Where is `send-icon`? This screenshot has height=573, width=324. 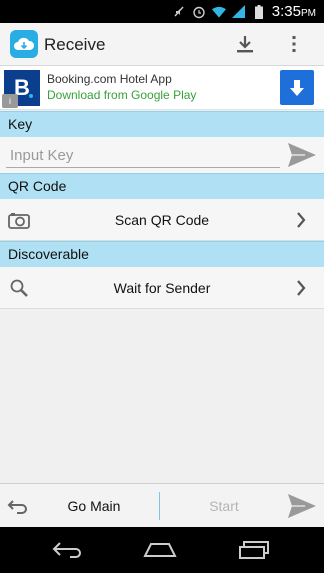 send-icon is located at coordinates (302, 506).